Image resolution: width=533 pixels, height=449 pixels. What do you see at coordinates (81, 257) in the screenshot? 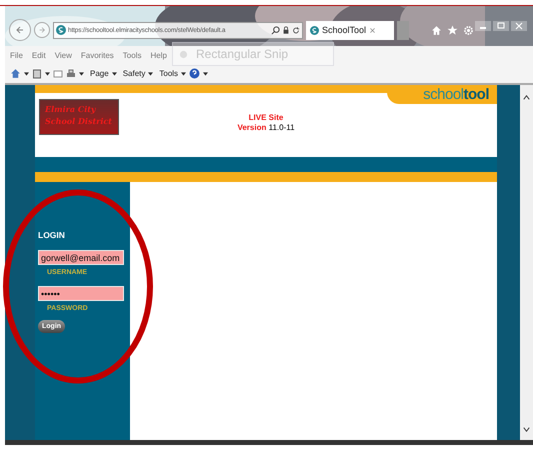
I see `input-field: gorwell@email.com` at bounding box center [81, 257].